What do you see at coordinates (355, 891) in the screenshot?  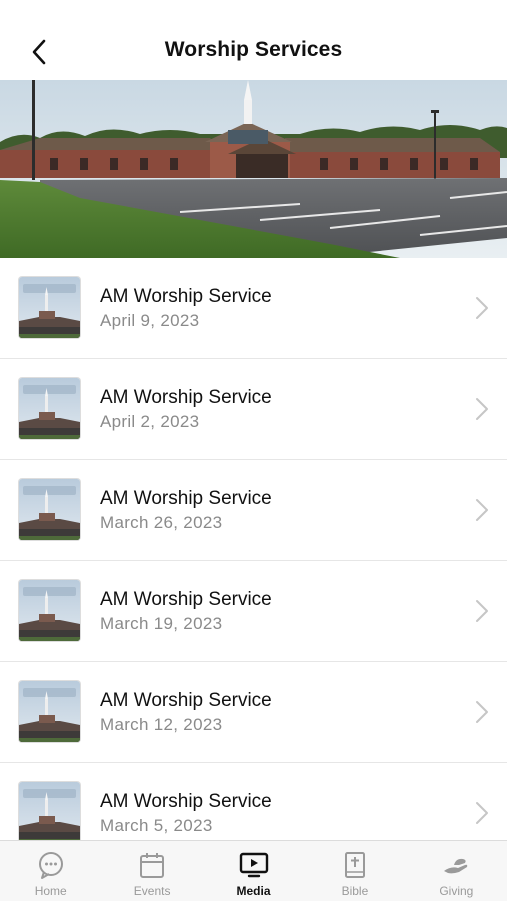 I see `tab-bible-label: Bible` at bounding box center [355, 891].